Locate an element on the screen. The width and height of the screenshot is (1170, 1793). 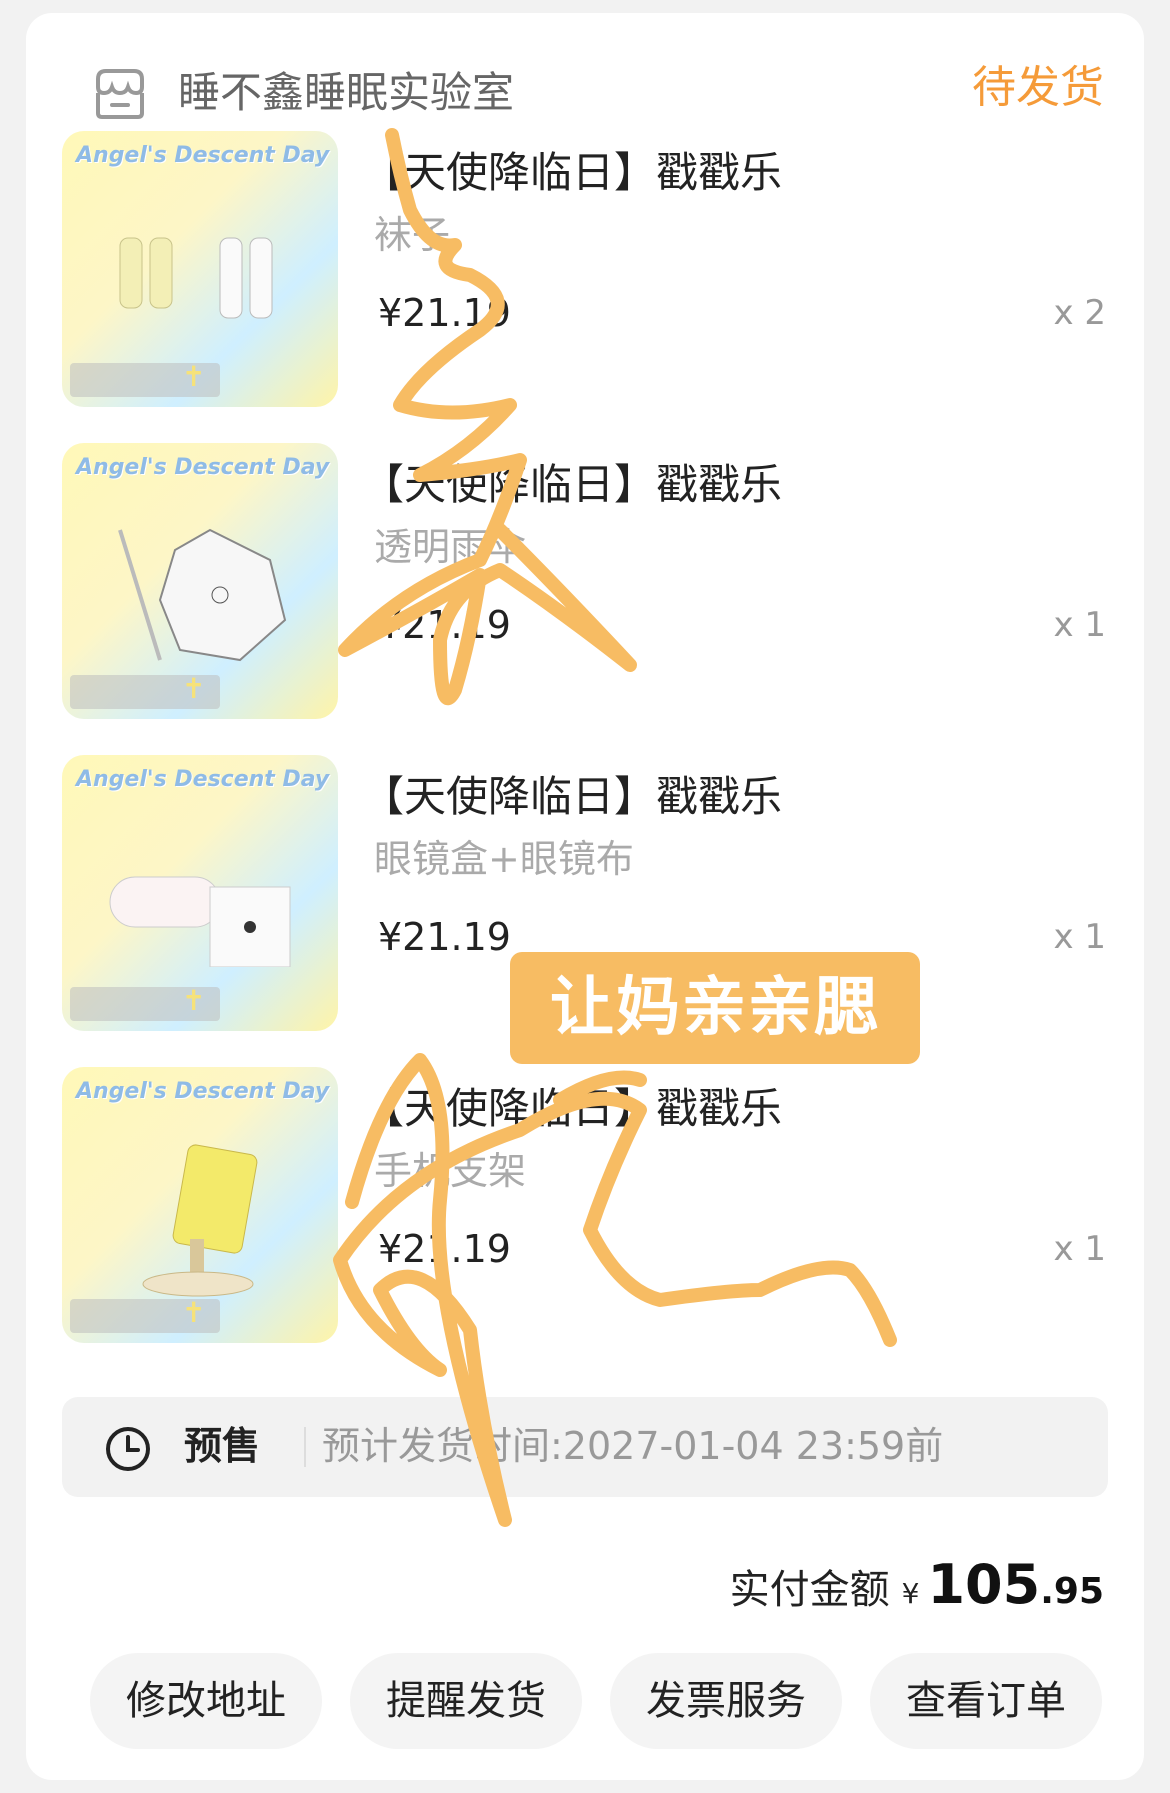
phone-stand-product-image: Angel's Descent Day ✝ is located at coordinates (200, 1205).